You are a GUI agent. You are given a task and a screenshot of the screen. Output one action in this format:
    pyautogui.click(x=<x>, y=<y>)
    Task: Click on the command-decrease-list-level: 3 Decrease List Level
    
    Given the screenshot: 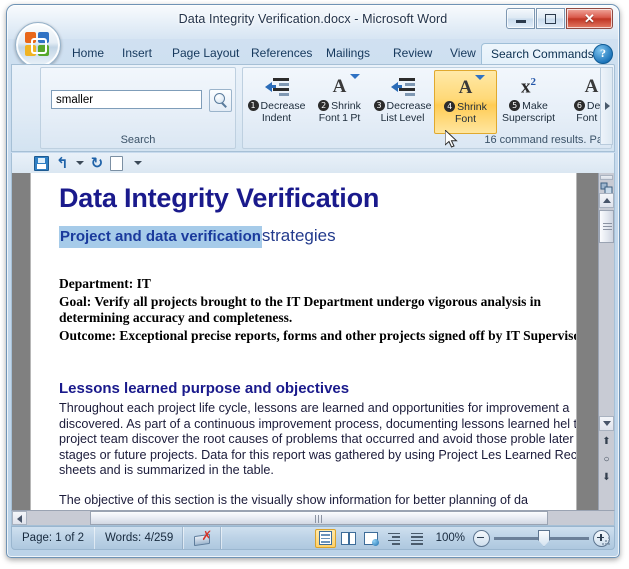 What is the action you would take?
    pyautogui.click(x=402, y=102)
    